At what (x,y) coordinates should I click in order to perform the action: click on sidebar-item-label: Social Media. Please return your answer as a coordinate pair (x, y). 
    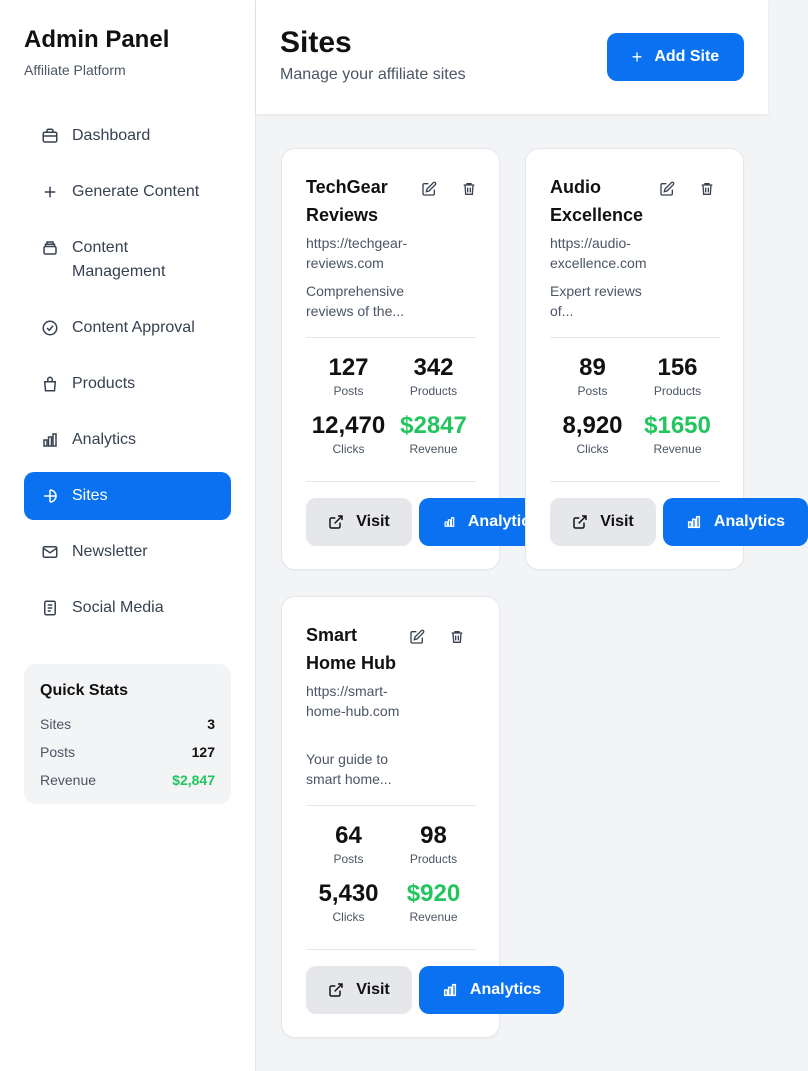
    Looking at the image, I should click on (118, 607).